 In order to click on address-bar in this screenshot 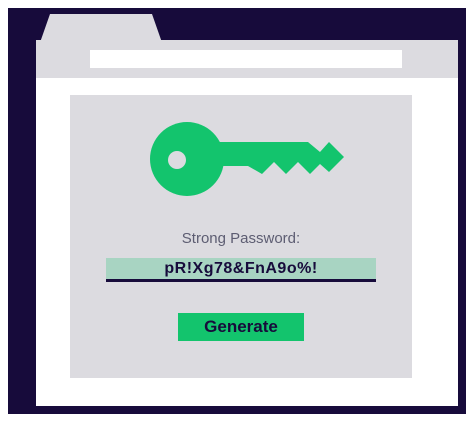, I will do `click(246, 59)`.